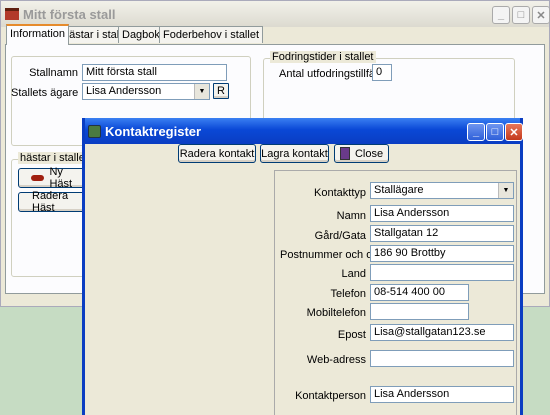 The height and width of the screenshot is (415, 550). Describe the element at coordinates (442, 233) in the screenshot. I see `gata-input: Stallgatan 12` at that location.